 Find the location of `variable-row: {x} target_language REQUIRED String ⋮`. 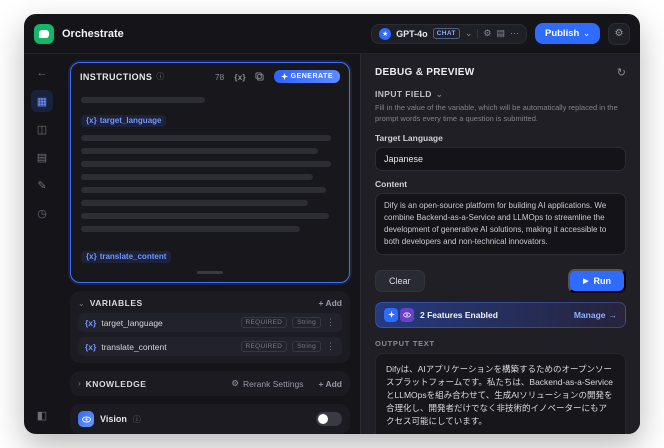

variable-row: {x} target_language REQUIRED String ⋮ is located at coordinates (210, 322).